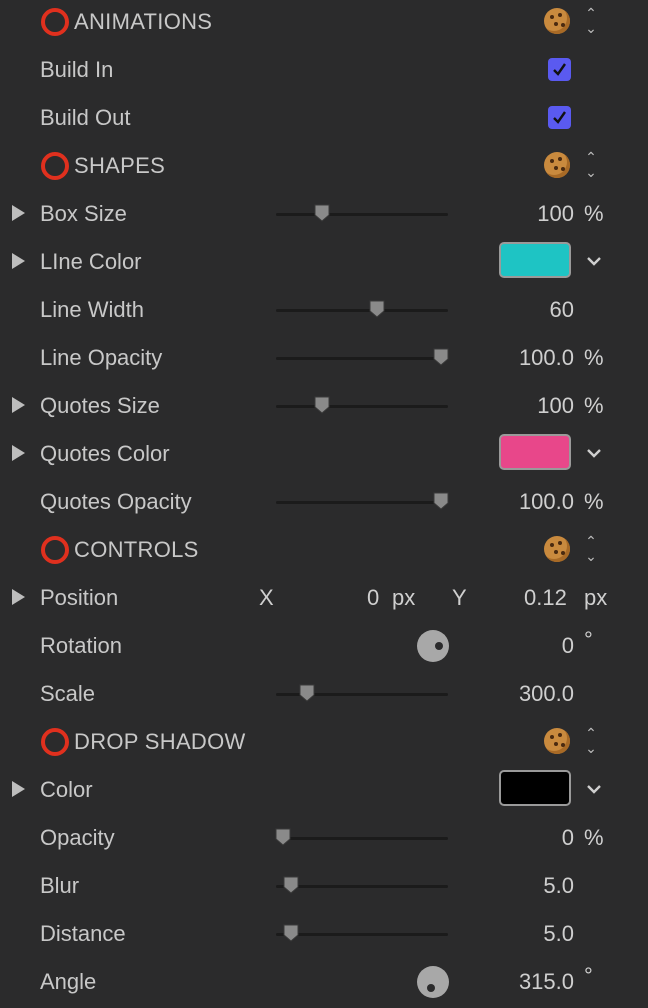 The width and height of the screenshot is (648, 1008). I want to click on blur-value: 5.0, so click(558, 886).